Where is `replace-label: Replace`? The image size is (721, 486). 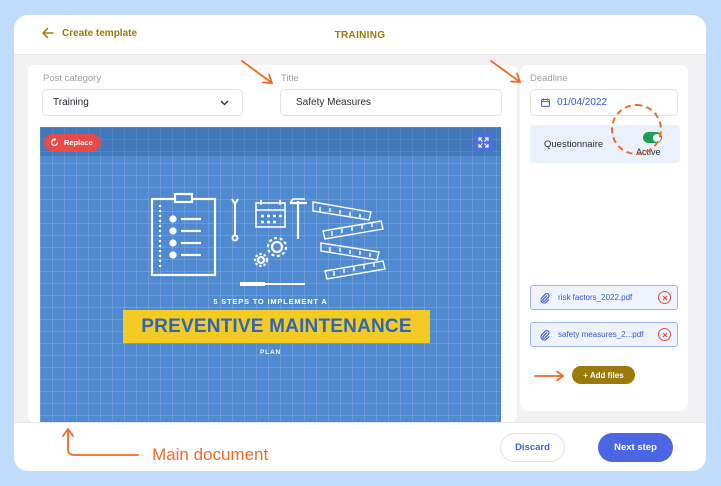
replace-label: Replace is located at coordinates (78, 142).